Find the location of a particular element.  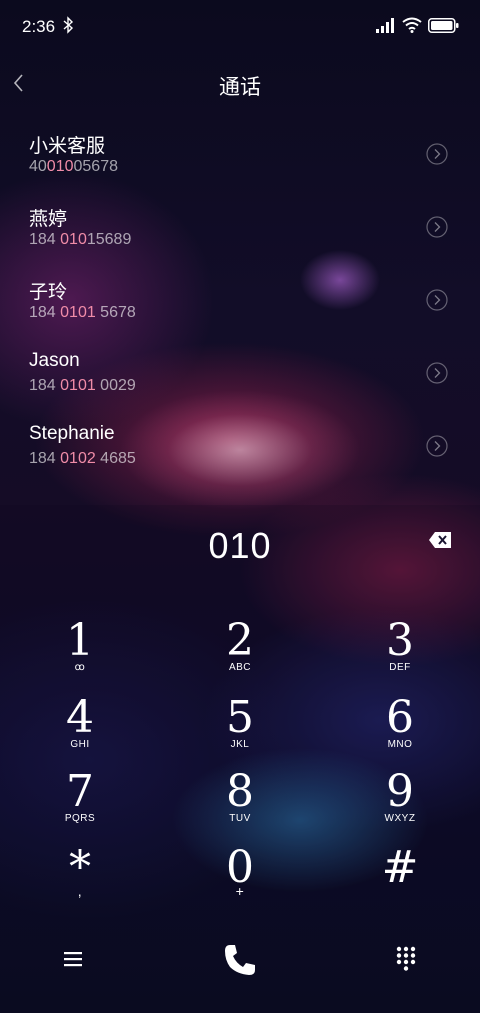

key-5: 5 JKL is located at coordinates (240, 730).